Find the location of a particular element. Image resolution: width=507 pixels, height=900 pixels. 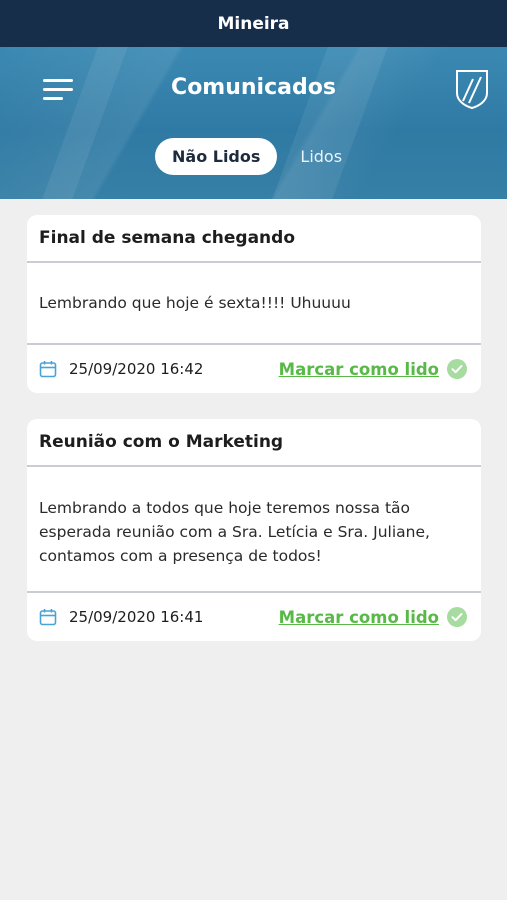

tab-lidos: Lidos is located at coordinates (321, 156).